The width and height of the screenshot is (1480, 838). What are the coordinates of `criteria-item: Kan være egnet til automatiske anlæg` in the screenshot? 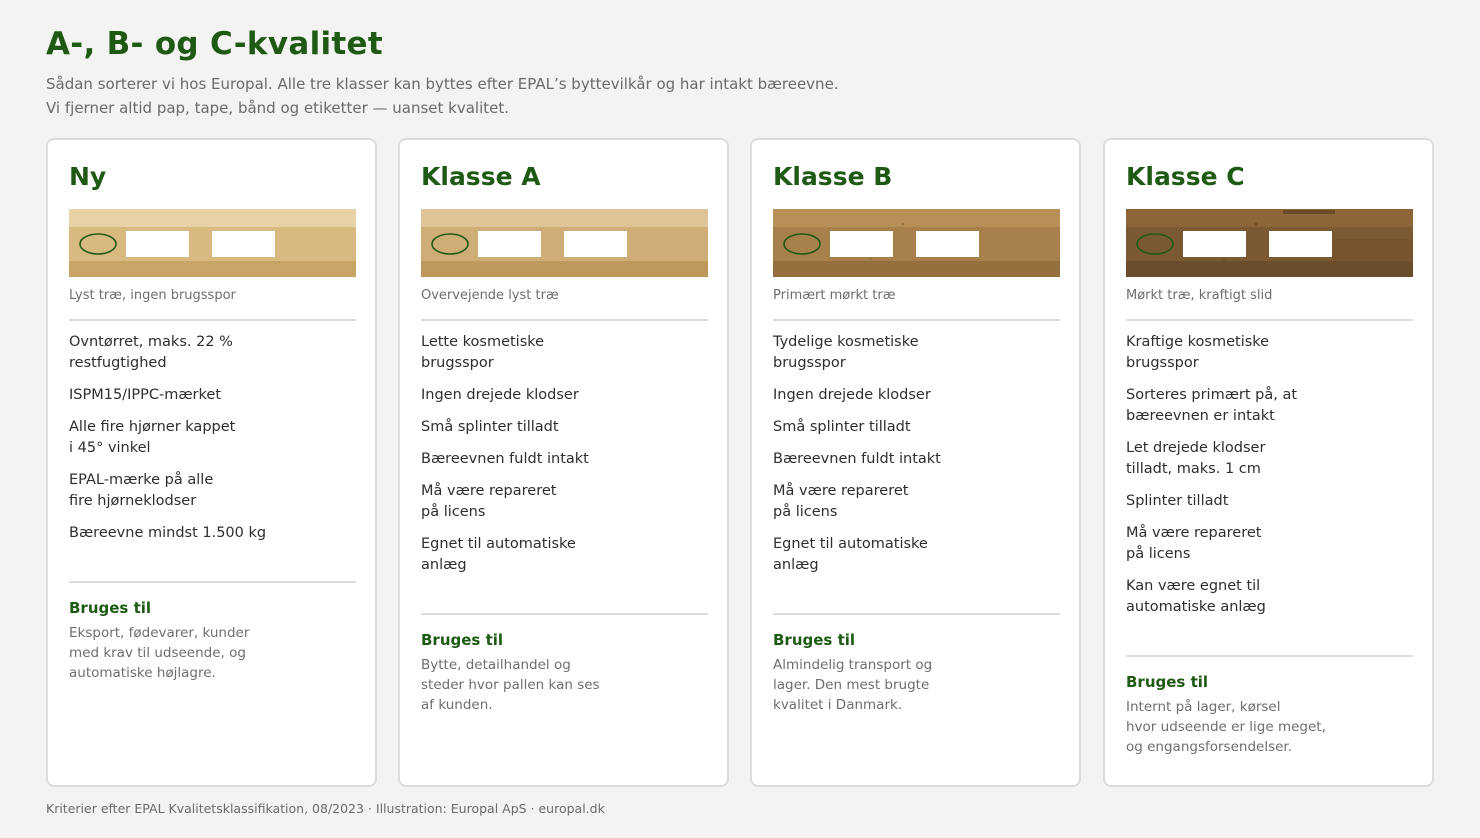 It's located at (1196, 596).